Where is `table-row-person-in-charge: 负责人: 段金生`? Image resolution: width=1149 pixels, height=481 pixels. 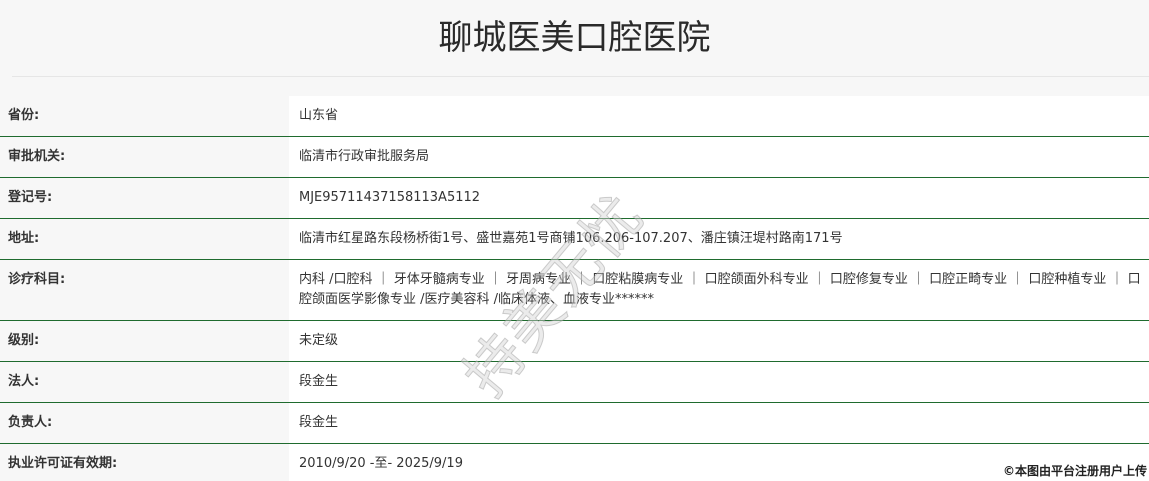
table-row-person-in-charge: 负责人: 段金生 is located at coordinates (574, 423).